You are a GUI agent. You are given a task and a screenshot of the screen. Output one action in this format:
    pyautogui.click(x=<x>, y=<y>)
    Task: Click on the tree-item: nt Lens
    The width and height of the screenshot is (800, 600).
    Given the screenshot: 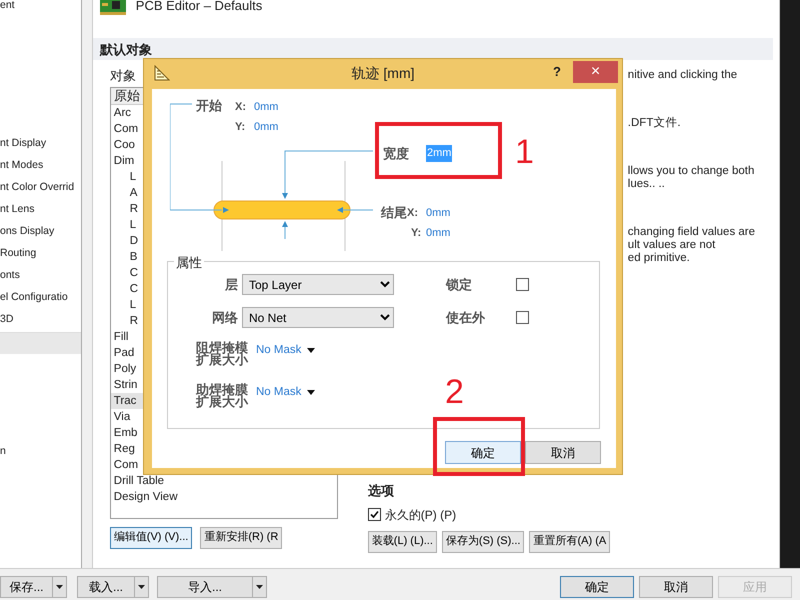 What is the action you would take?
    pyautogui.click(x=17, y=209)
    